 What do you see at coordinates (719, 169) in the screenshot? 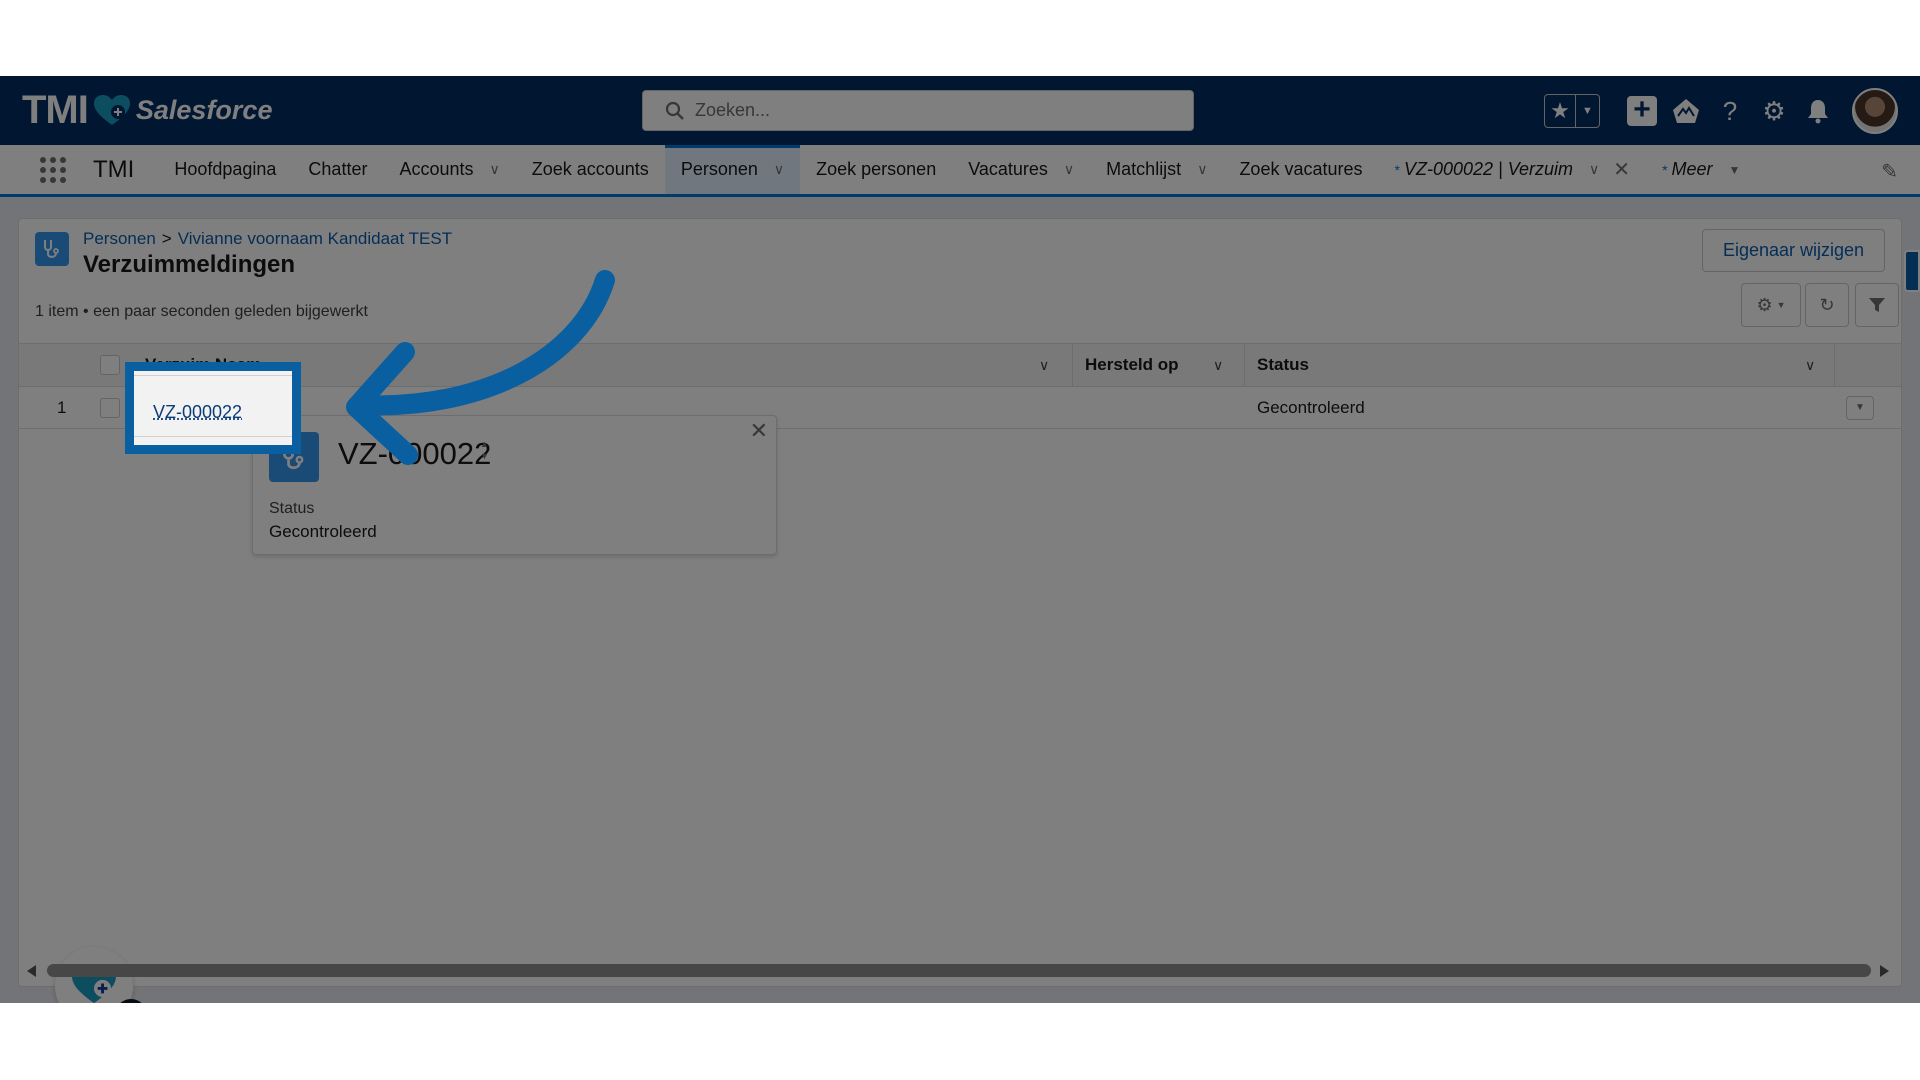
I see `nav-tab-label: Personen` at bounding box center [719, 169].